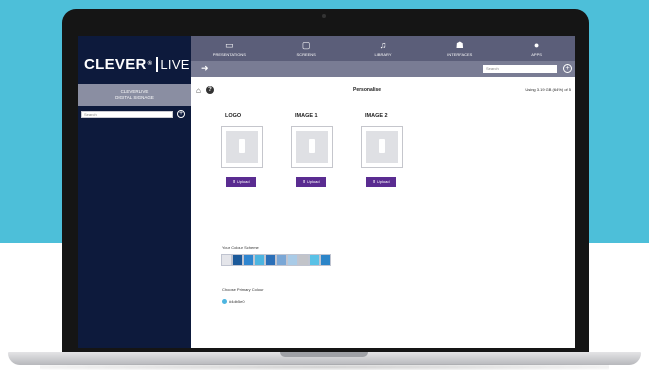 This screenshot has height=376, width=649. Describe the element at coordinates (306, 54) in the screenshot. I see `nav-label-screens: SCREENS` at that location.